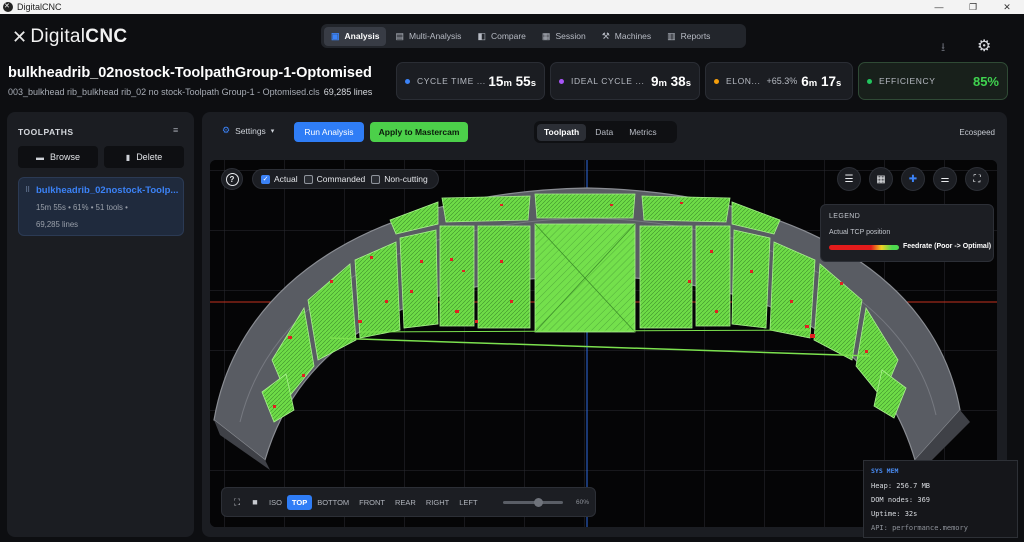 Image resolution: width=1024 pixels, height=542 pixels. What do you see at coordinates (481, 35) in the screenshot?
I see `compare-icon: ◧` at bounding box center [481, 35].